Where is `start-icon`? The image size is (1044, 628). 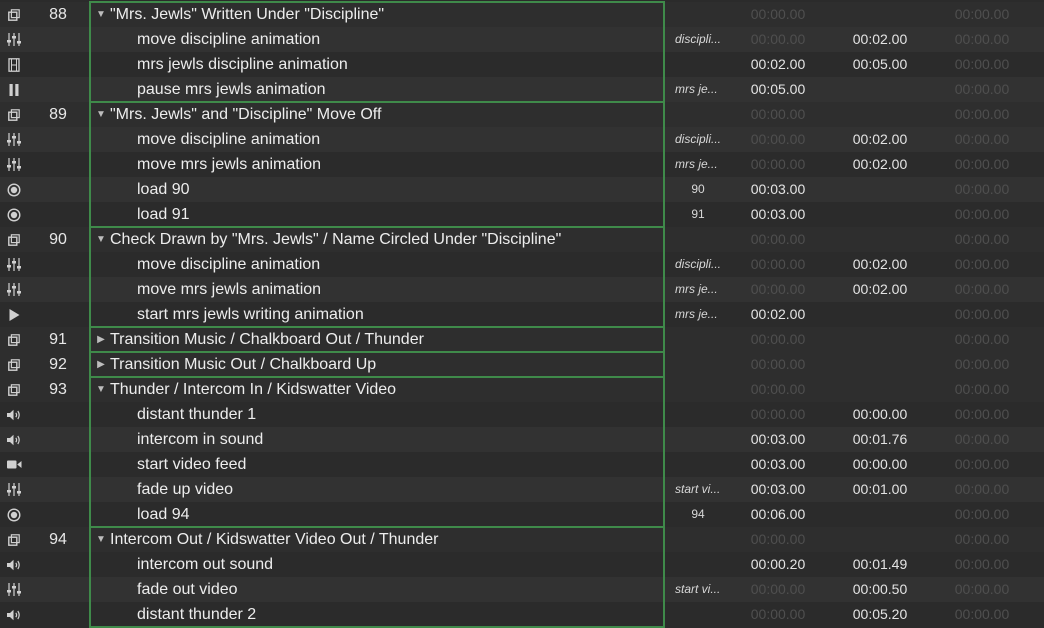
start-icon is located at coordinates (14, 314).